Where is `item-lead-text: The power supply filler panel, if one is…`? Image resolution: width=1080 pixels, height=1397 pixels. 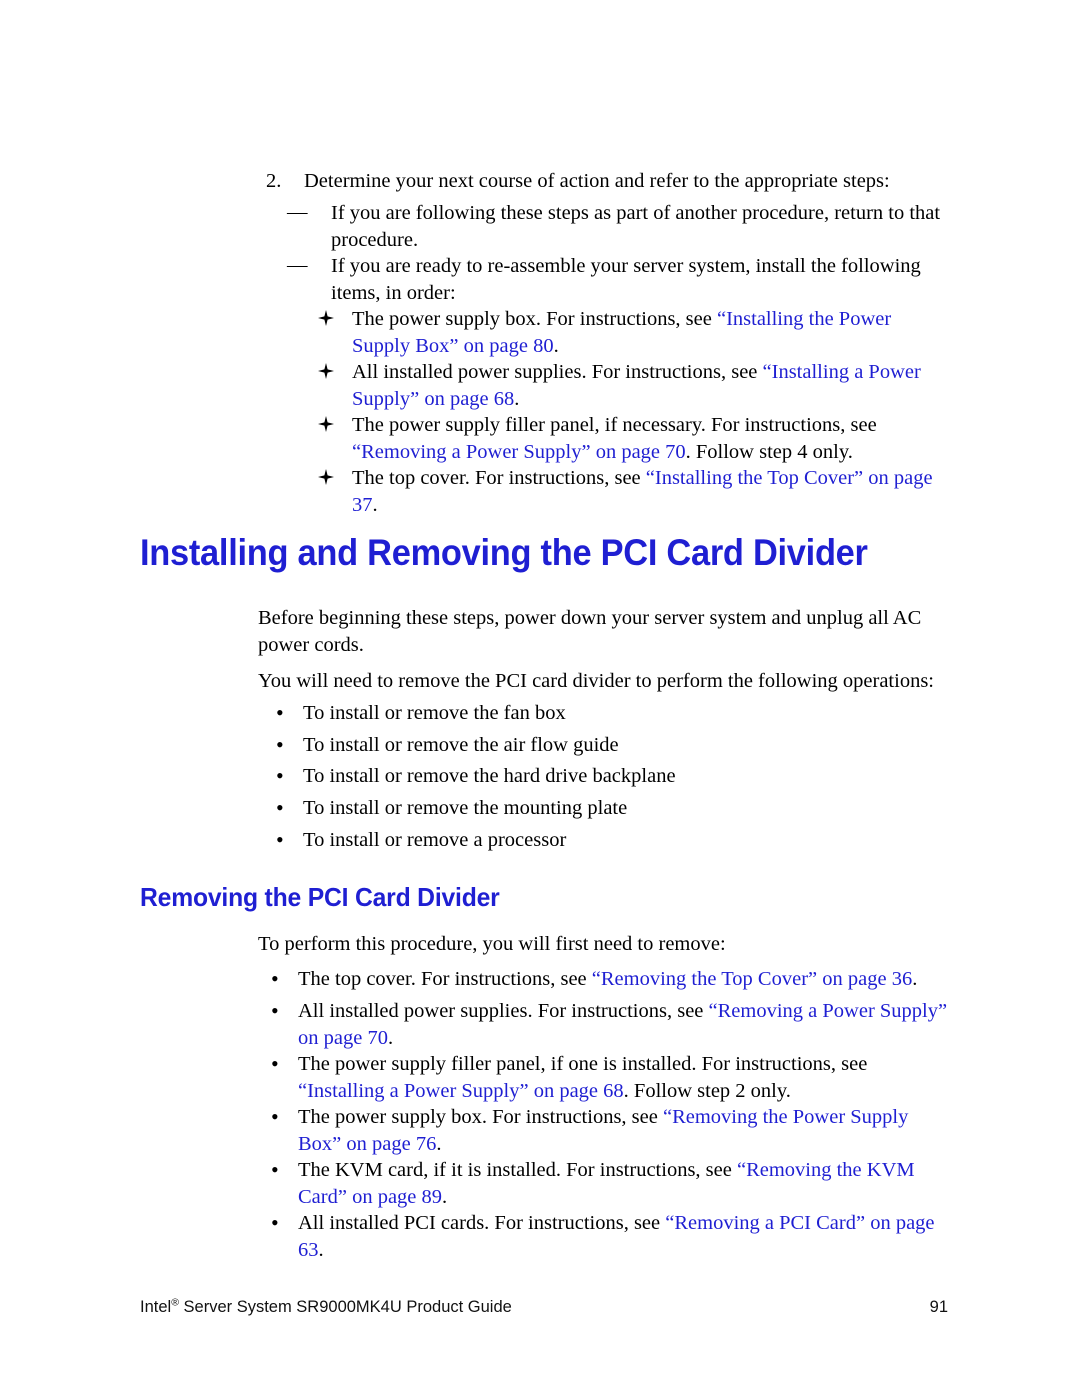 item-lead-text: The power supply filler panel, if one is… is located at coordinates (583, 1064).